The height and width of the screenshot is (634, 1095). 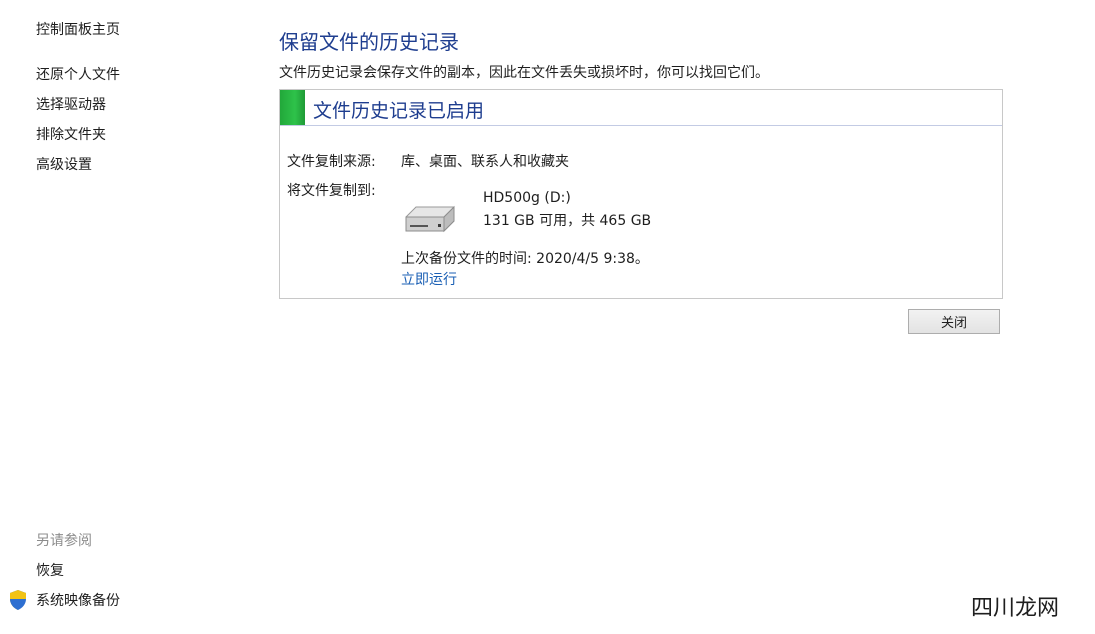 I want to click on run-now-link: 立即运行, so click(x=429, y=279).